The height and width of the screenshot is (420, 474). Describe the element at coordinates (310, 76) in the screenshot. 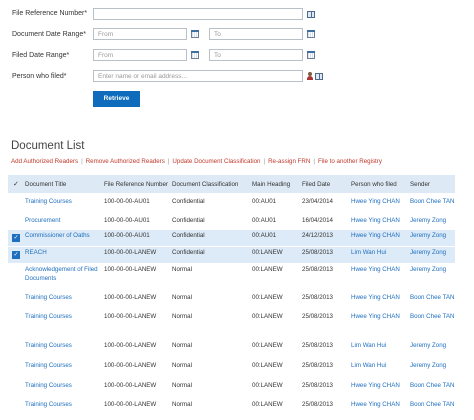

I see `person-icon` at that location.